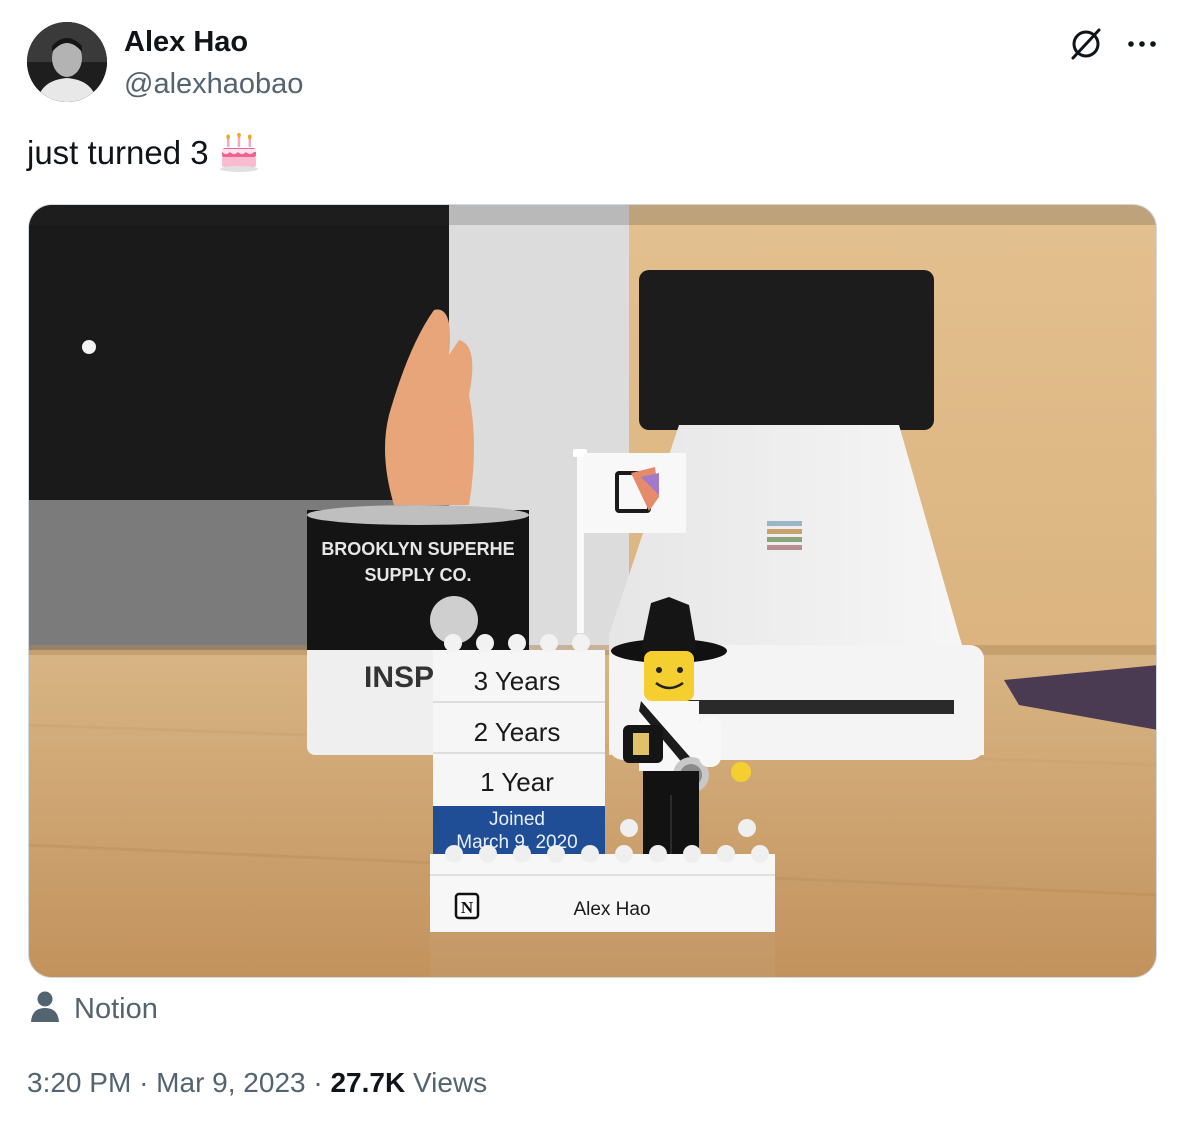  I want to click on more-options-icon, so click(1142, 44).